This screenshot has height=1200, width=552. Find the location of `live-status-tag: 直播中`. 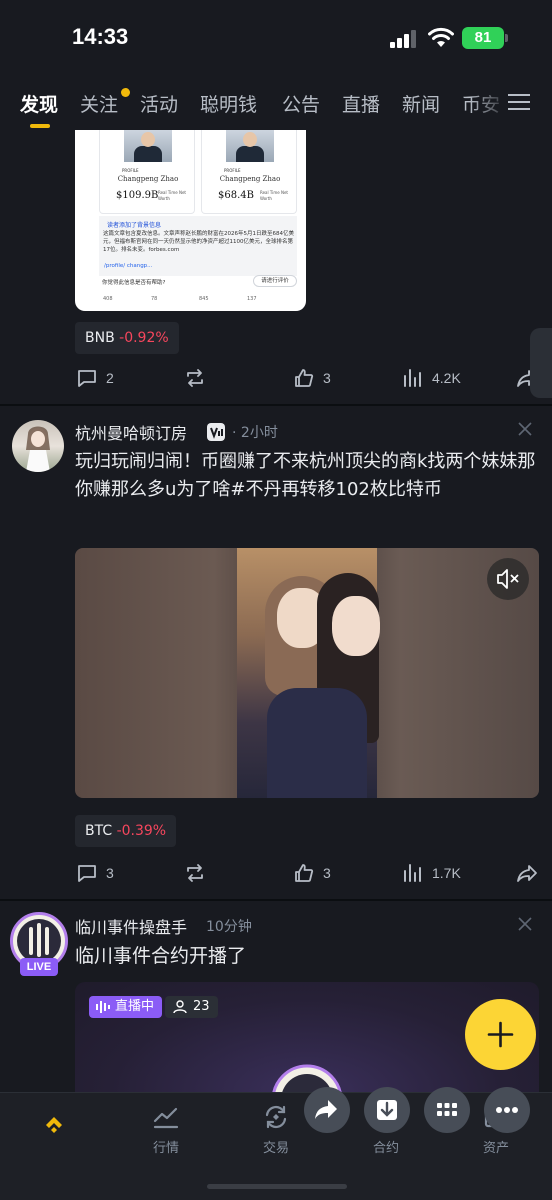

live-status-tag: 直播中 is located at coordinates (126, 1007).